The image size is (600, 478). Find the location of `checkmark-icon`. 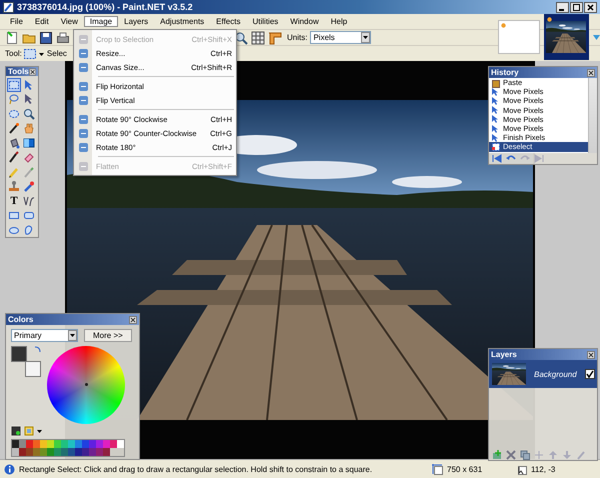

checkmark-icon is located at coordinates (590, 374).